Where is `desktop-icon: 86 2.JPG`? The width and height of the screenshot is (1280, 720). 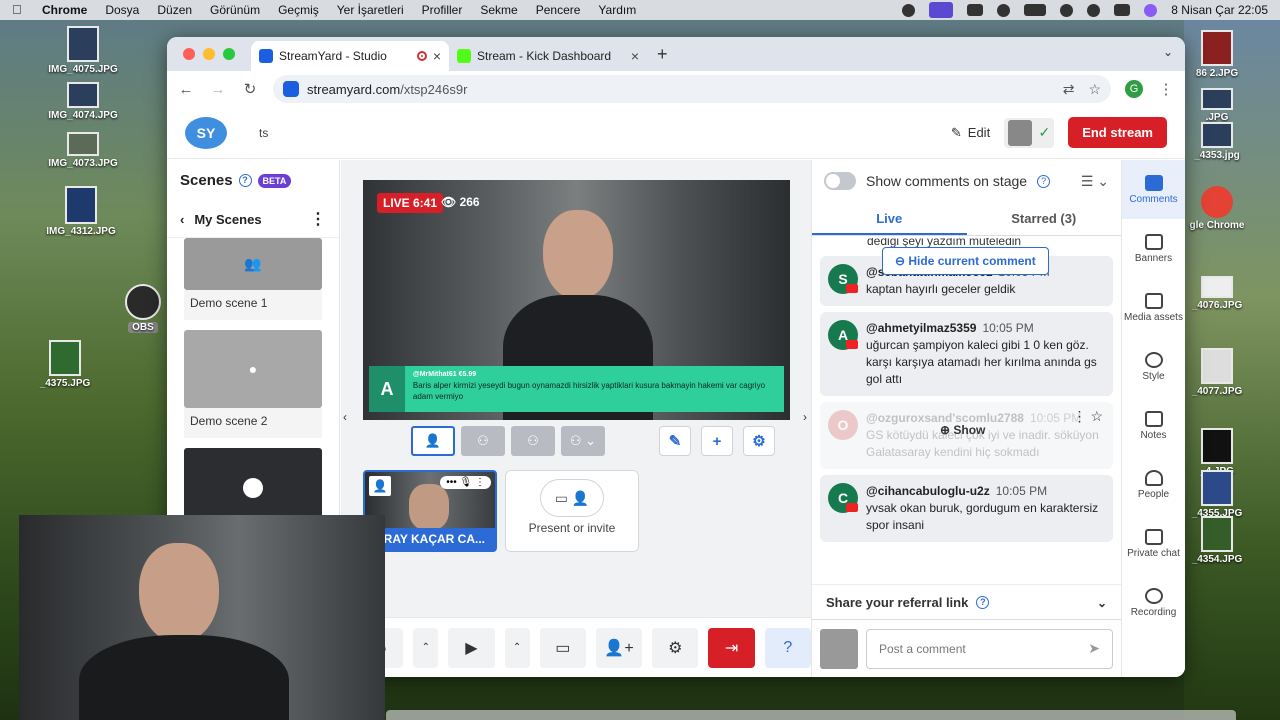
desktop-icon: 86 2.JPG is located at coordinates (1217, 54).